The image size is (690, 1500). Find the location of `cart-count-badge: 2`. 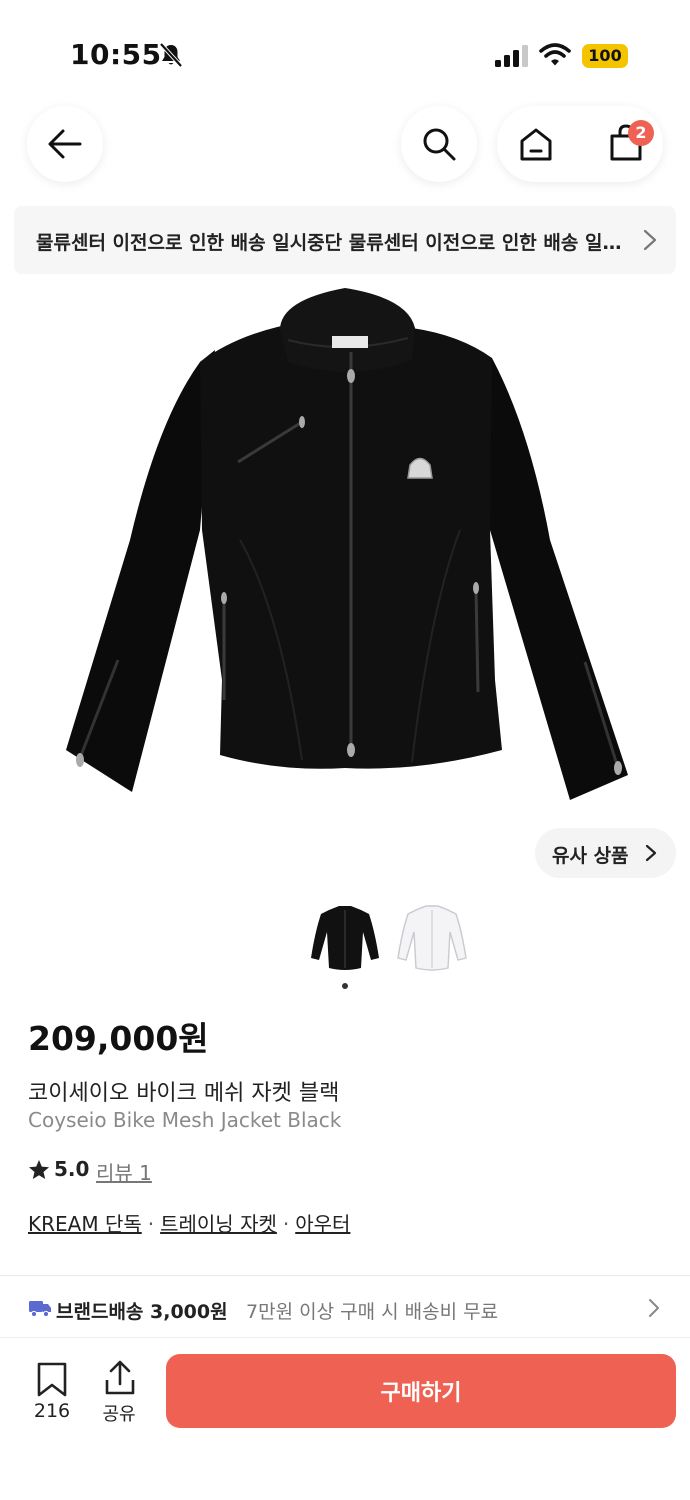

cart-count-badge: 2 is located at coordinates (641, 133).